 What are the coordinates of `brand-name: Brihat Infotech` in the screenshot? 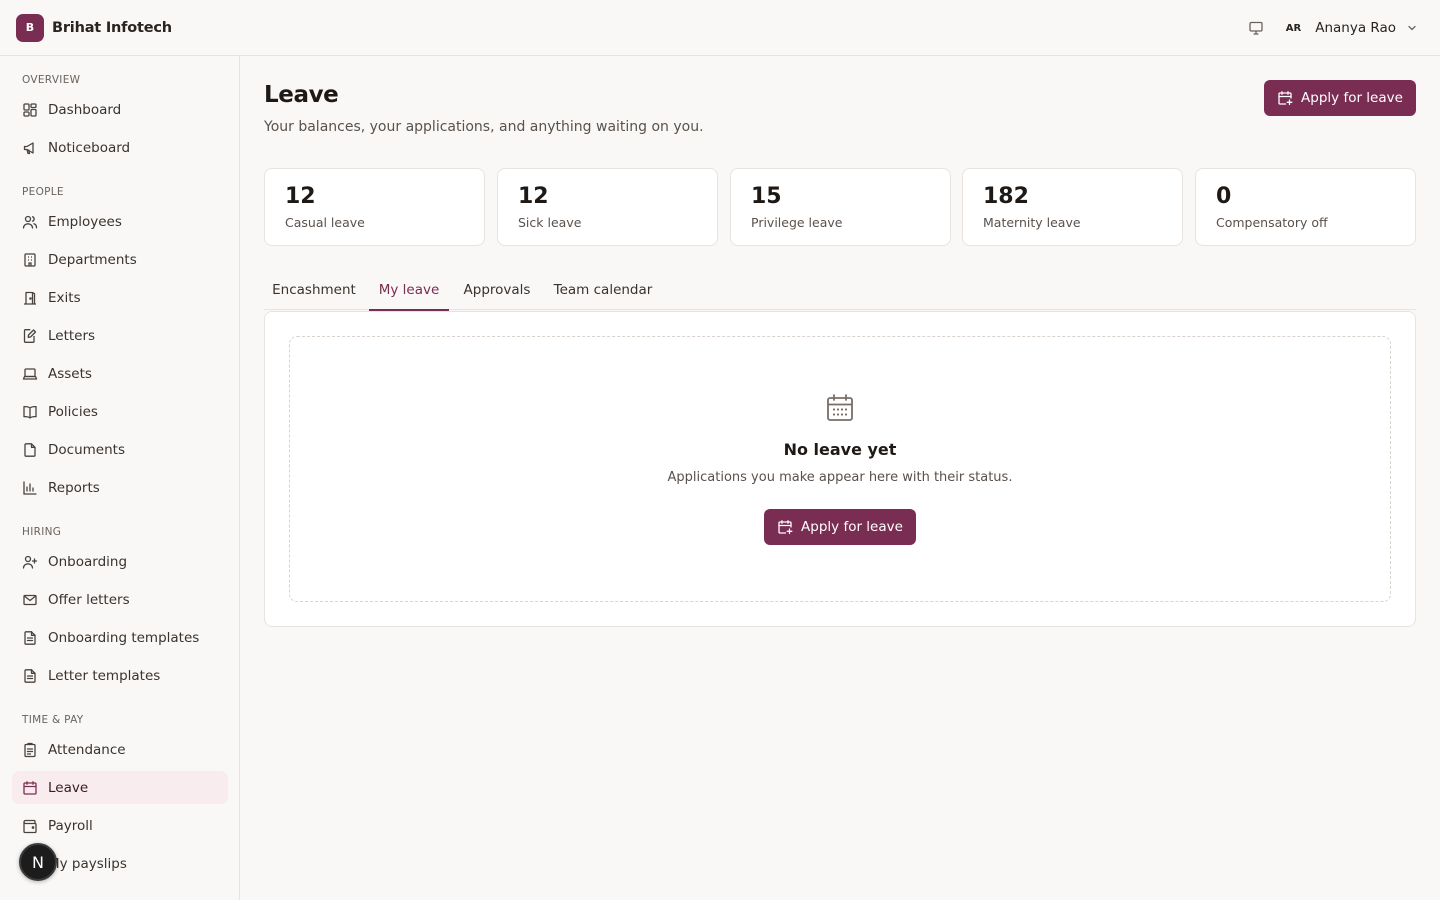 It's located at (112, 27).